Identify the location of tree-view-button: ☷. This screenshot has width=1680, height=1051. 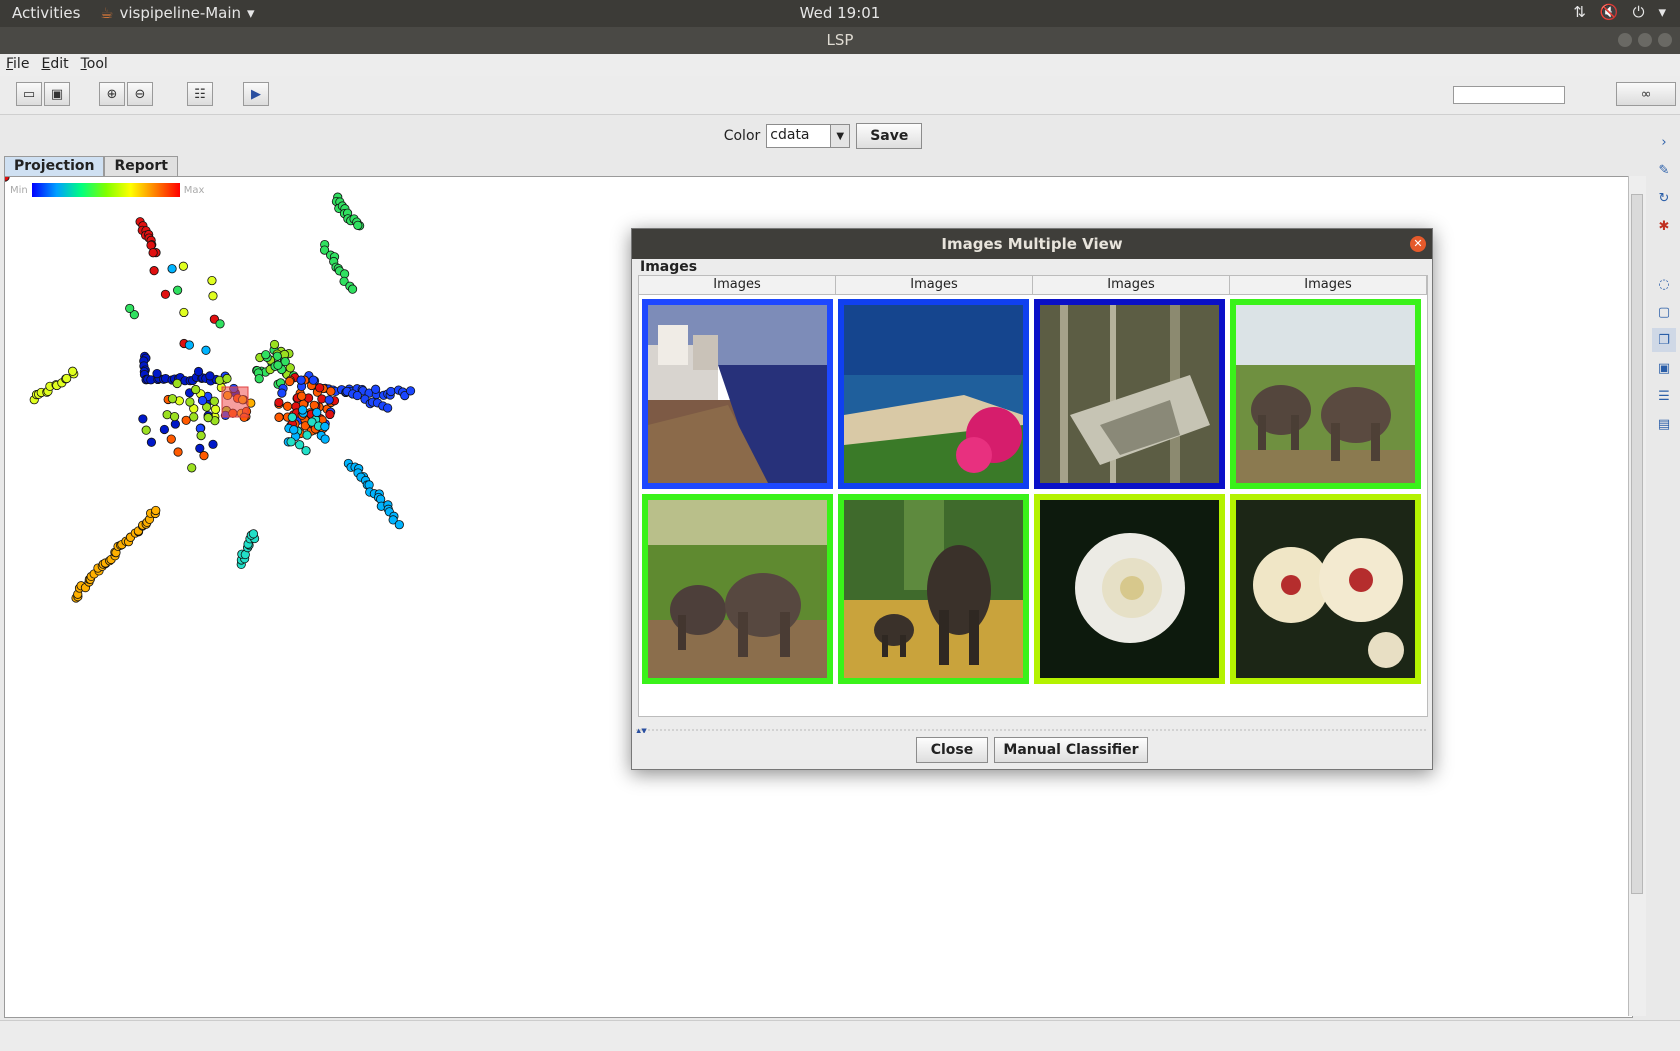
(200, 94).